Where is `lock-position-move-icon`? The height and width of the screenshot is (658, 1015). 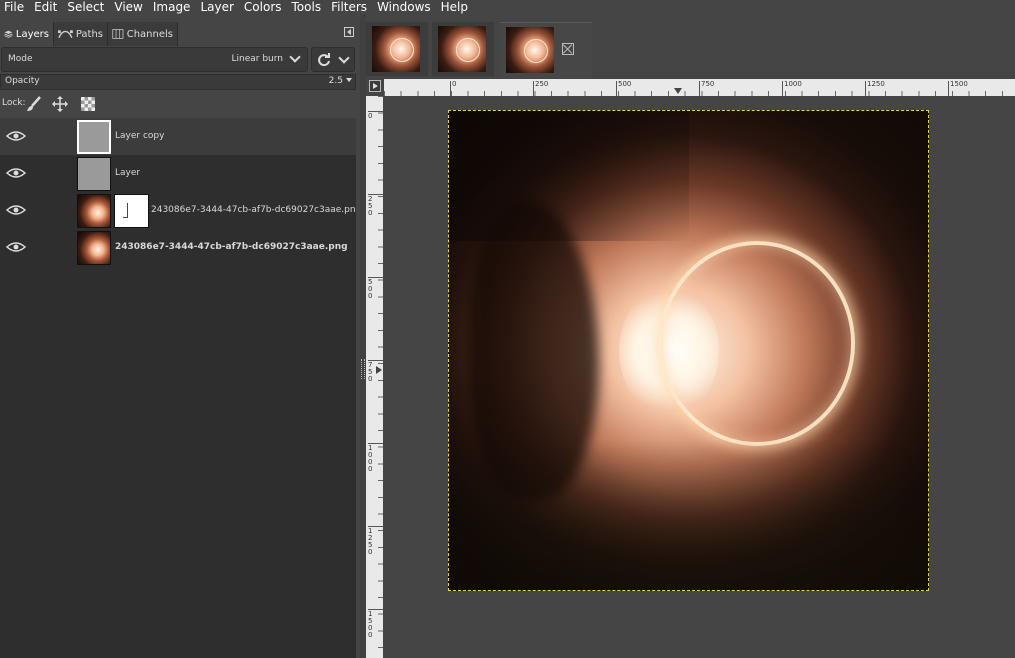
lock-position-move-icon is located at coordinates (60, 104).